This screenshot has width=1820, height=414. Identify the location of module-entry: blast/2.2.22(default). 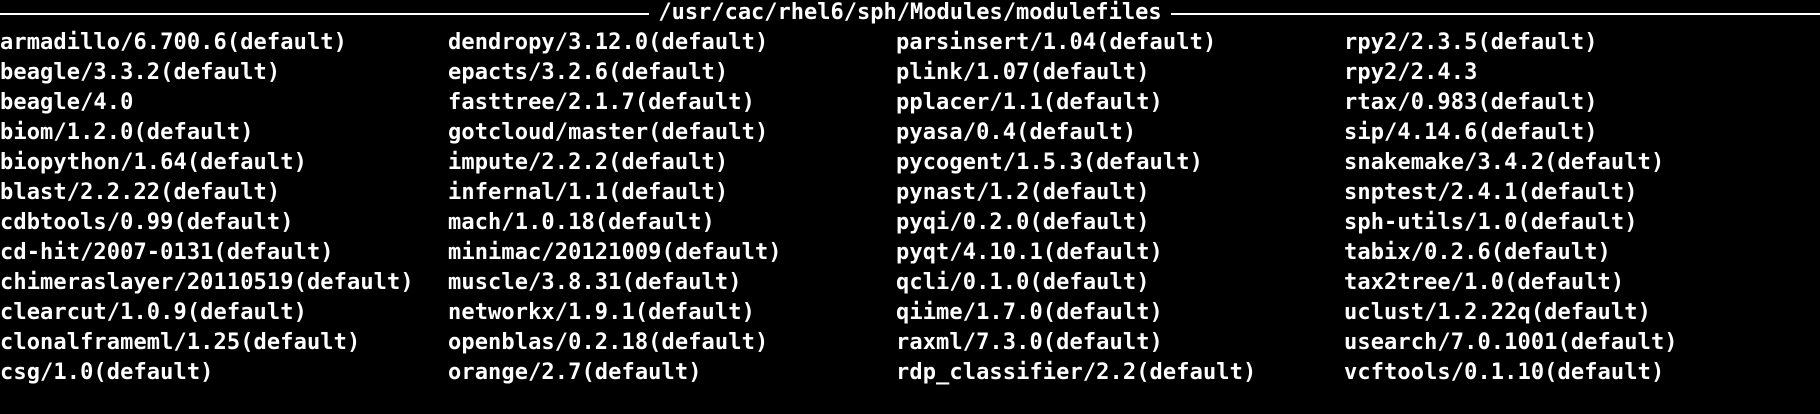
(140, 192).